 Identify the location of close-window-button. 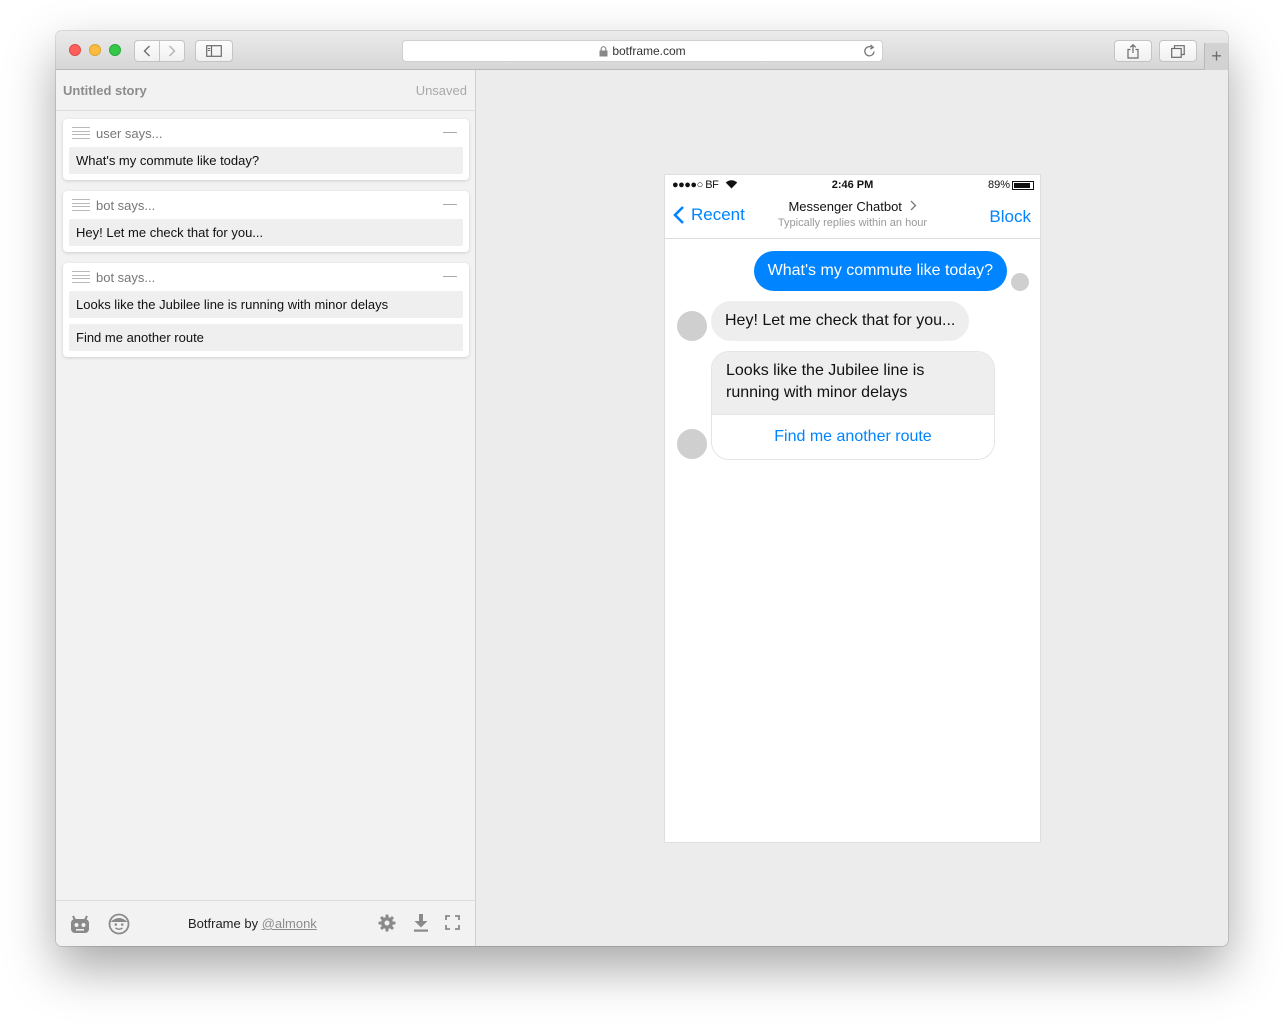
(75, 50).